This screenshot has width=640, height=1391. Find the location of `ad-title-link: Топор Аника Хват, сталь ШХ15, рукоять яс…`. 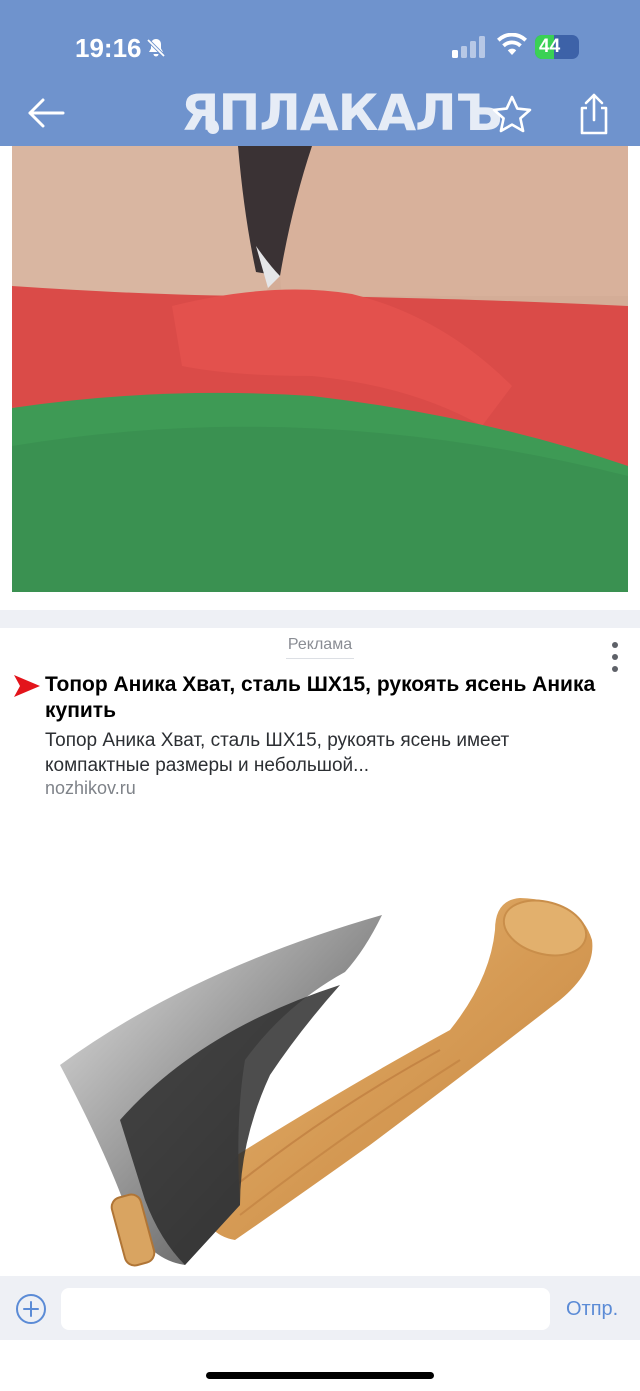

ad-title-link: Топор Аника Хват, сталь ШХ15, рукоять яс… is located at coordinates (325, 698).